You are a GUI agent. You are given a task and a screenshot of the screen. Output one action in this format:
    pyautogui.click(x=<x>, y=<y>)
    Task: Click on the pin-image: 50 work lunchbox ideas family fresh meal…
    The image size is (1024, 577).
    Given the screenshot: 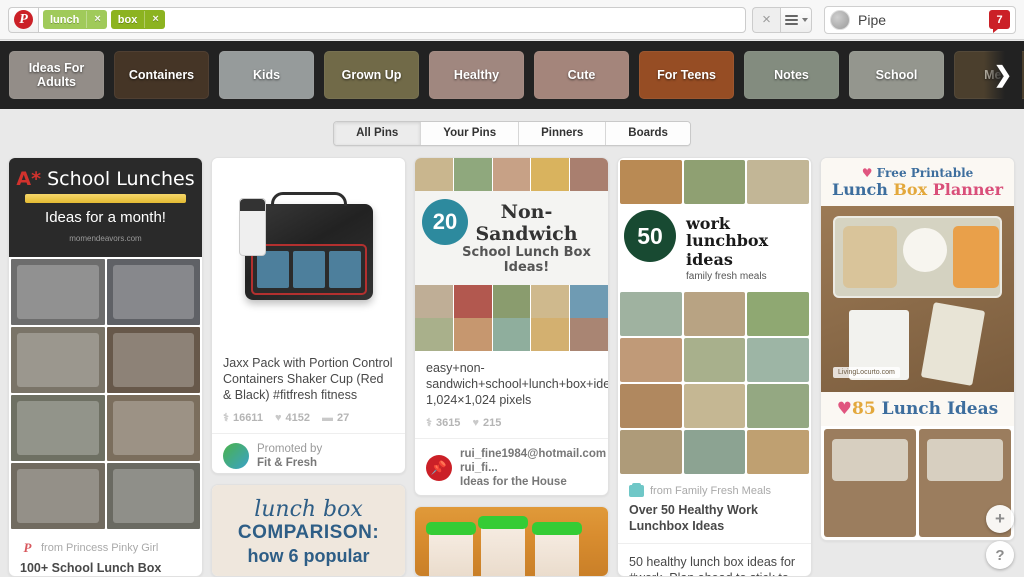 What is the action you would take?
    pyautogui.click(x=714, y=317)
    